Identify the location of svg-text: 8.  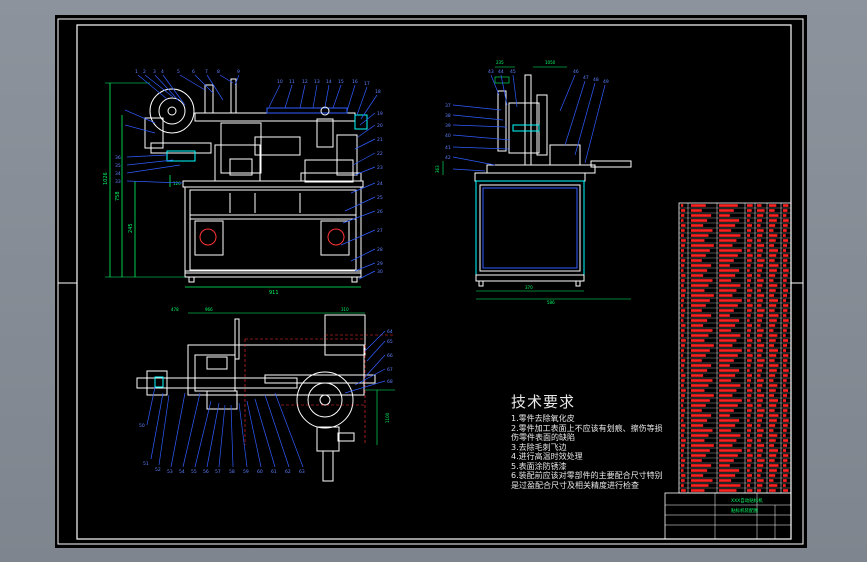
(218, 72).